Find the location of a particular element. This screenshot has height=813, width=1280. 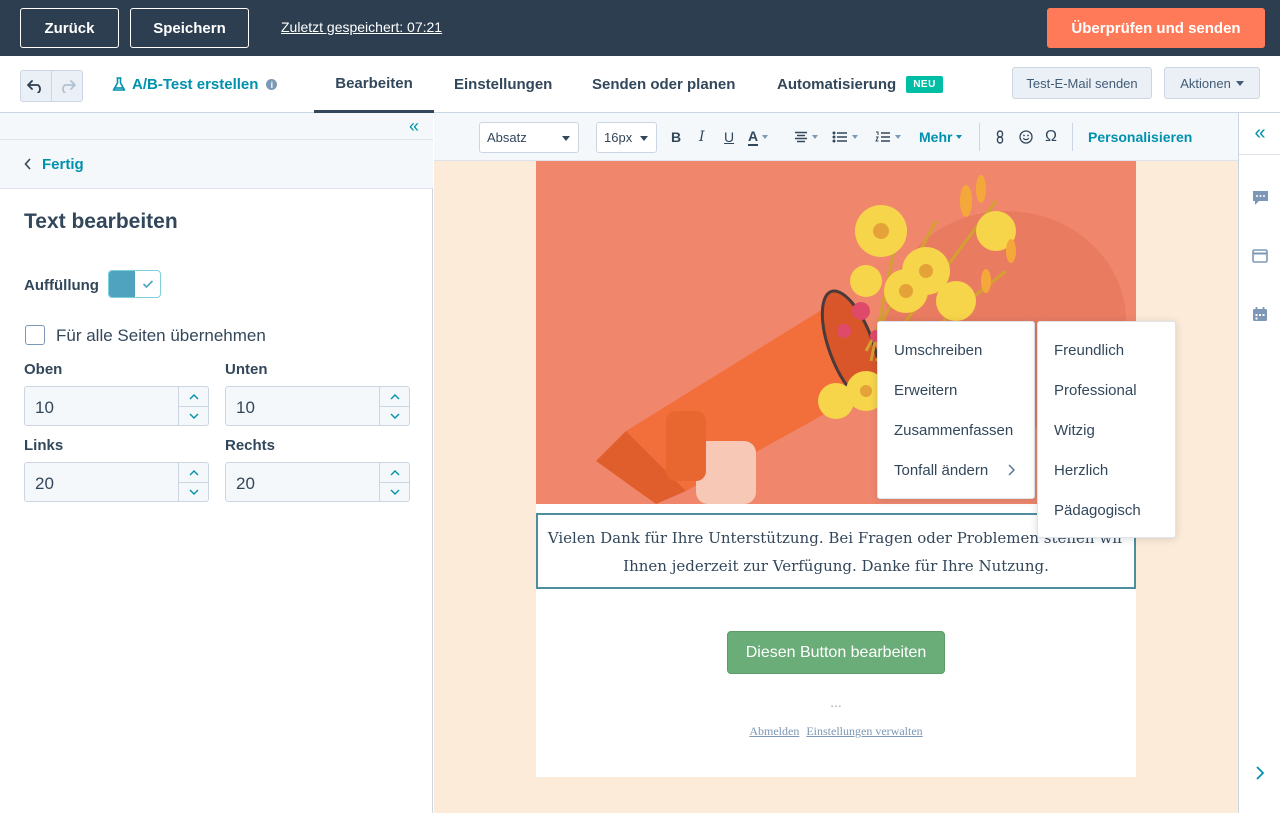

review-and-send-button: Überprüfen und senden is located at coordinates (1156, 28).